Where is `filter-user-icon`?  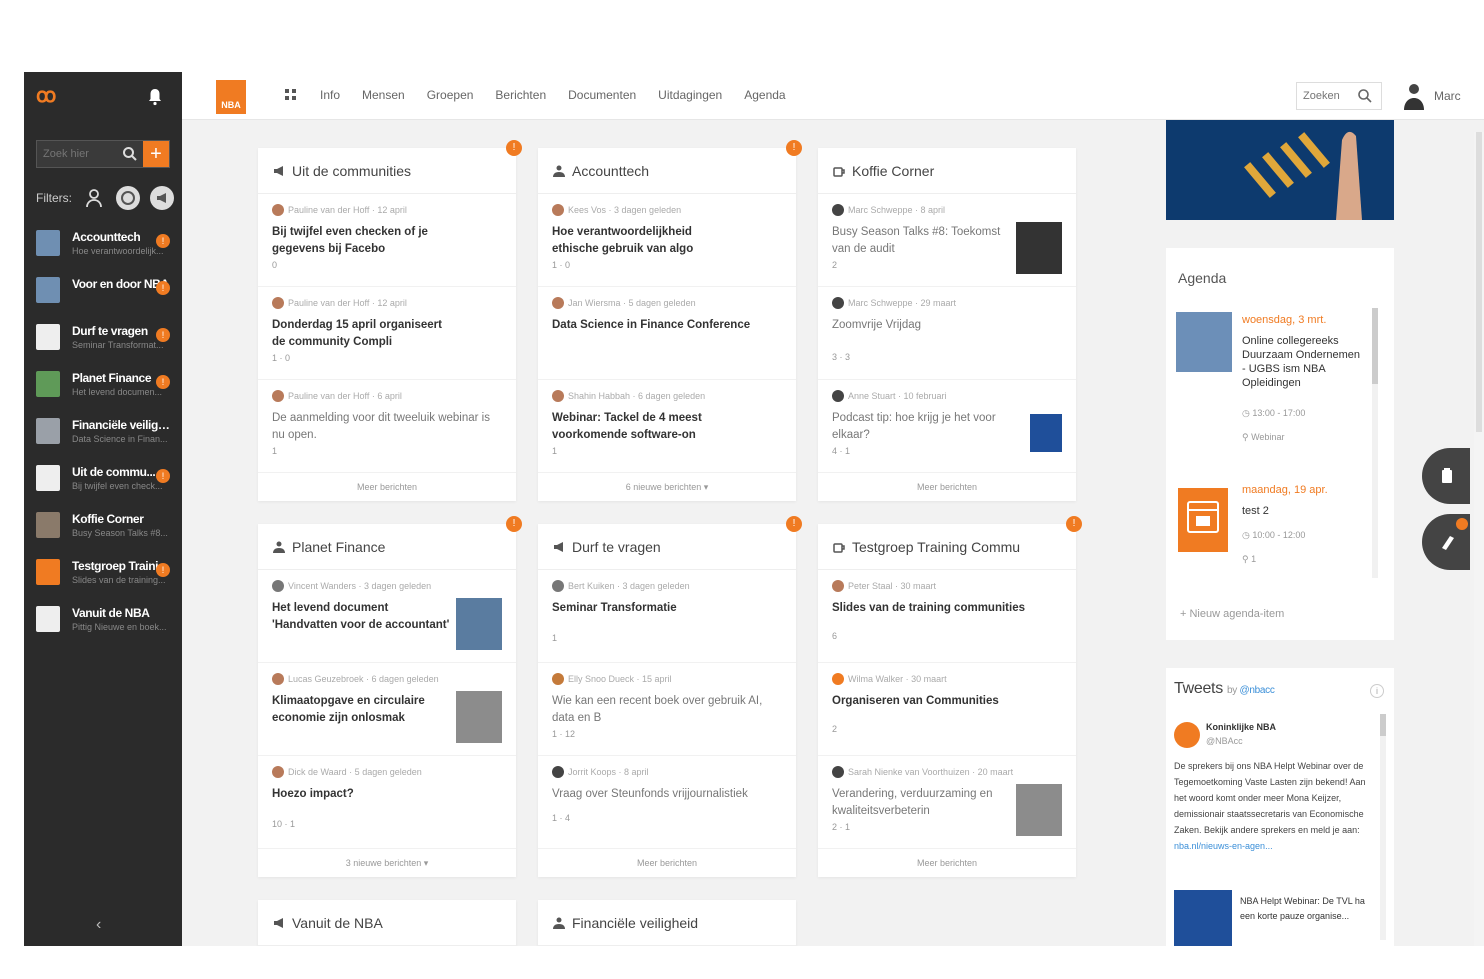 filter-user-icon is located at coordinates (94, 198).